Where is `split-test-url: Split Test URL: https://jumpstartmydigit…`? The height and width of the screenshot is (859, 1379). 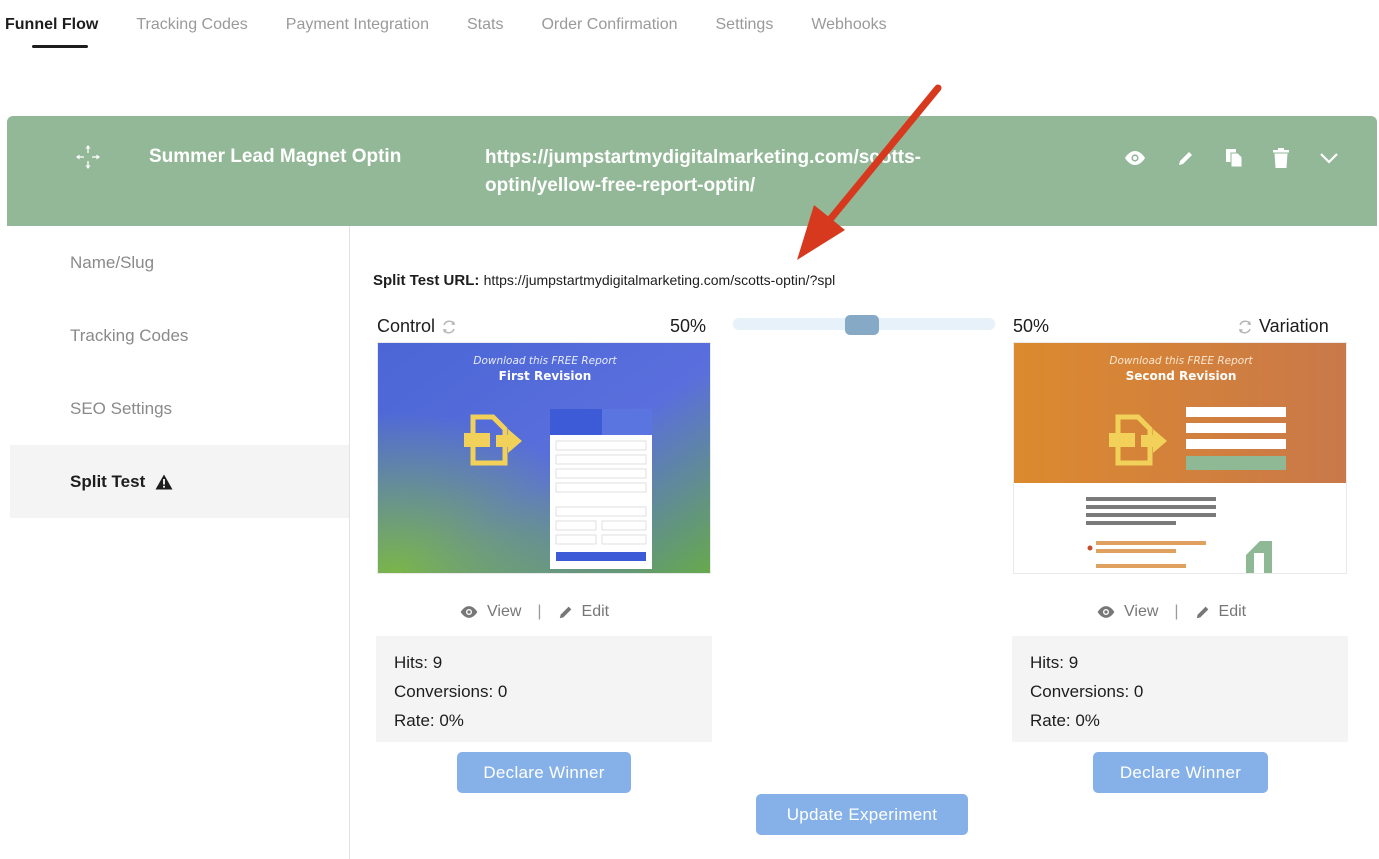 split-test-url: Split Test URL: https://jumpstartmydigit… is located at coordinates (604, 280).